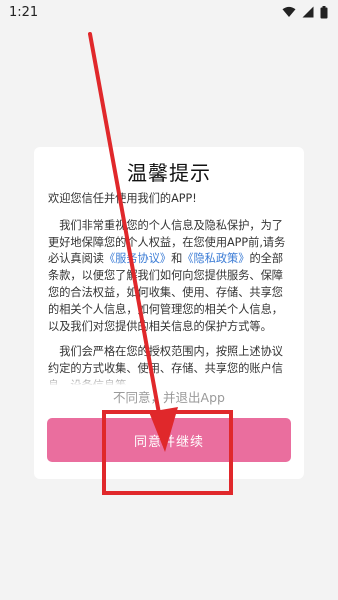  Describe the element at coordinates (169, 173) in the screenshot. I see `dialog-title: 温馨提示` at that location.